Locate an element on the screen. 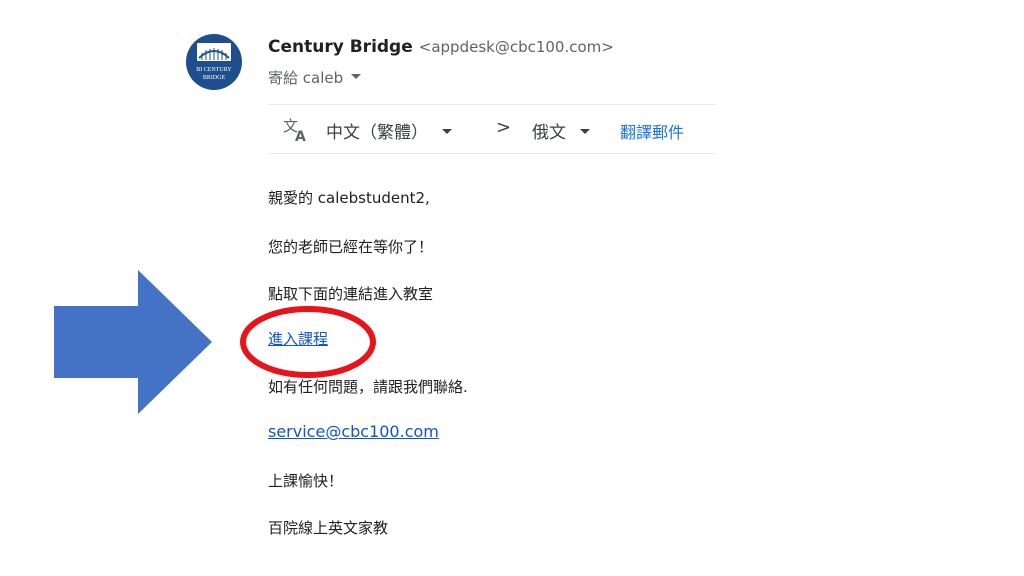  annotation-arrow-shape is located at coordinates (133, 342).